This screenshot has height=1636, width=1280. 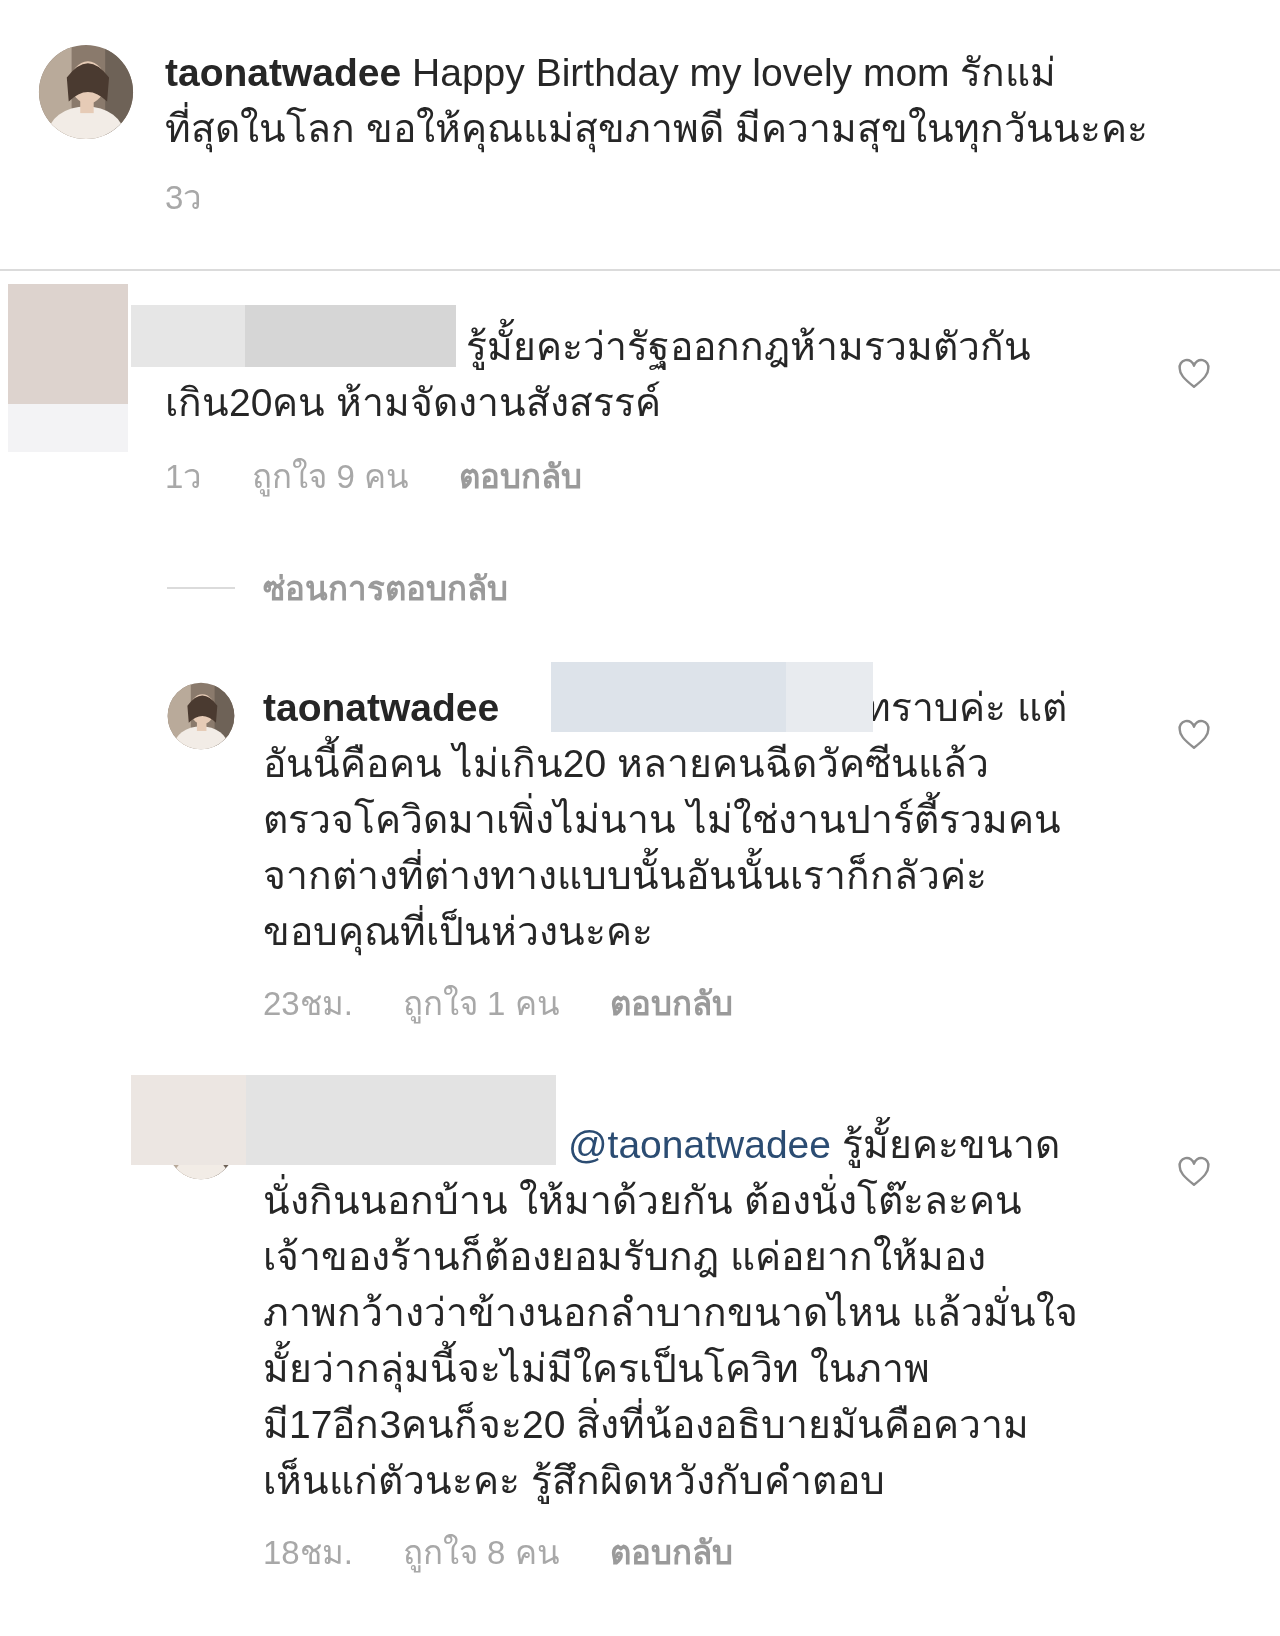 I want to click on caption-time: 3ว, so click(x=184, y=198).